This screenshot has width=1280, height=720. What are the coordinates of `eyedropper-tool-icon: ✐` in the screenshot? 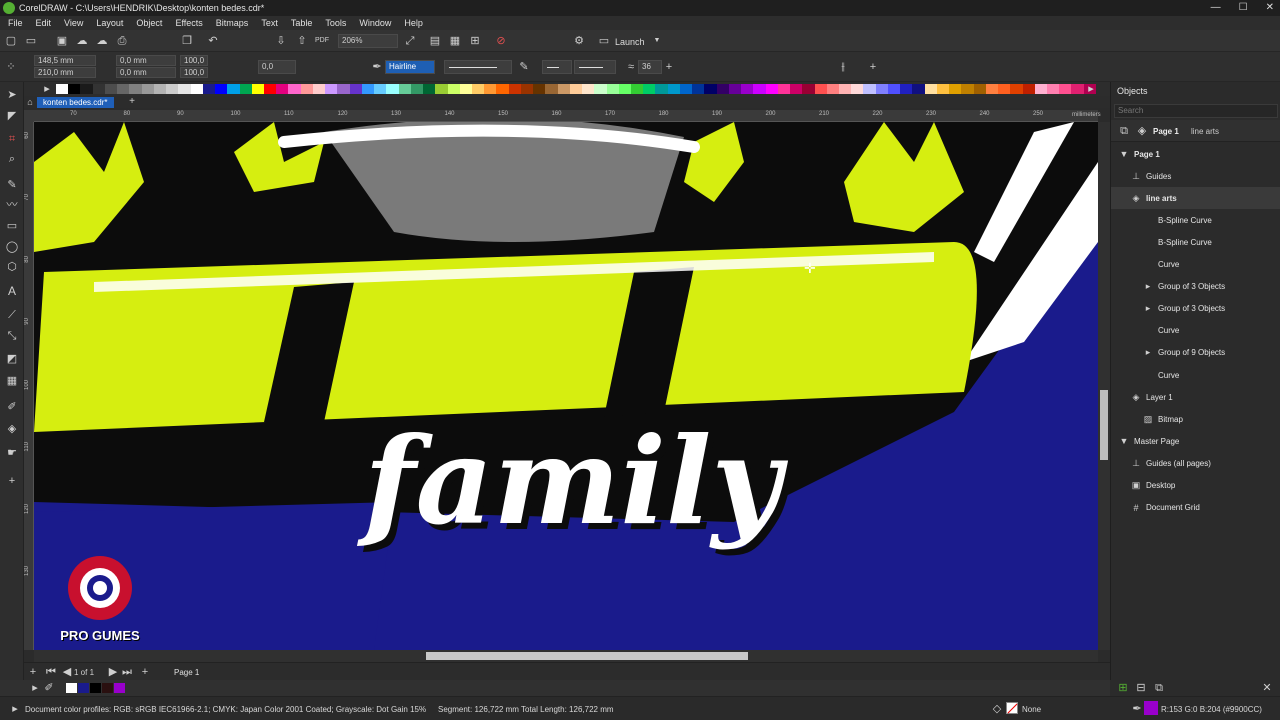 It's located at (12, 407).